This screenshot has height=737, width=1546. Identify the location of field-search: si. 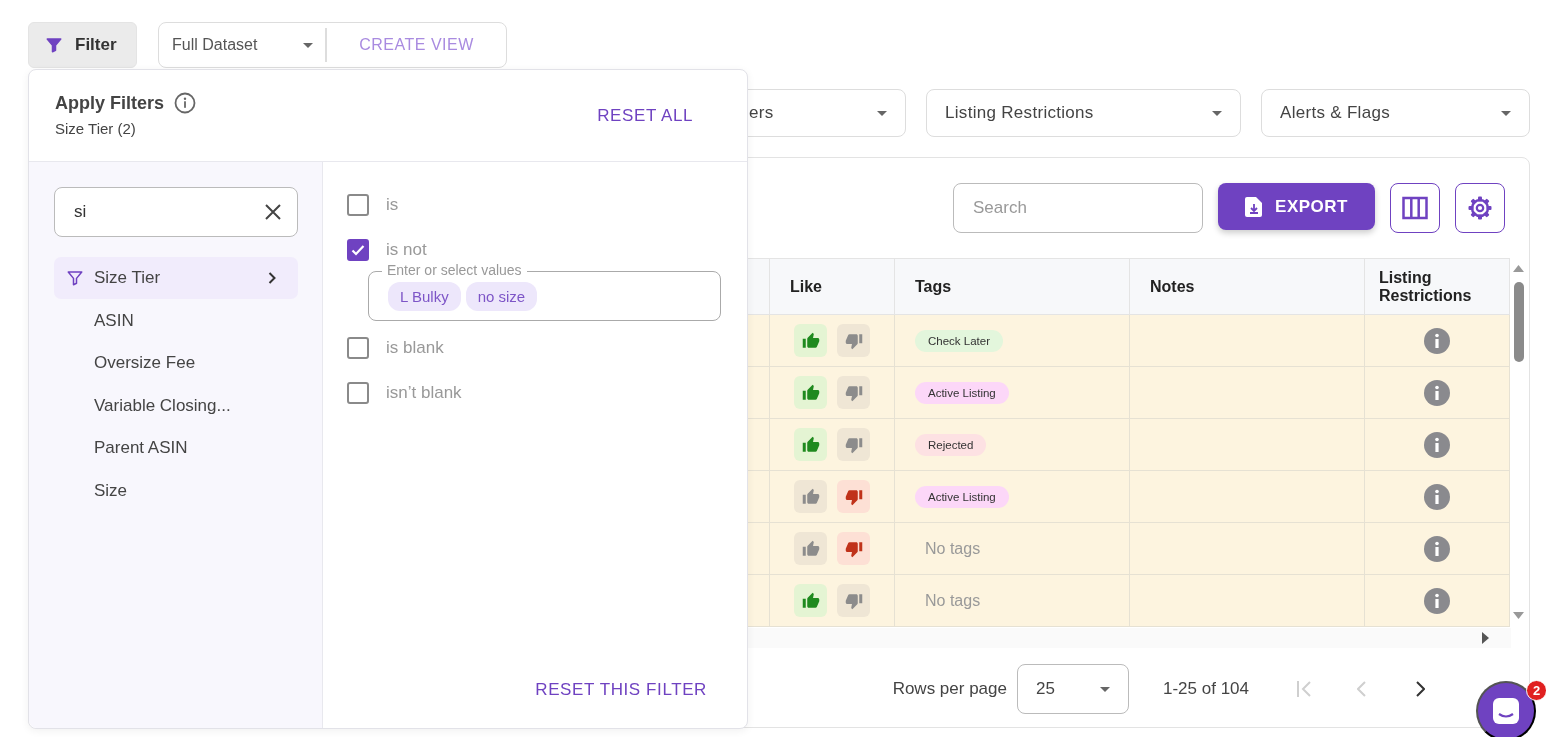
(176, 212).